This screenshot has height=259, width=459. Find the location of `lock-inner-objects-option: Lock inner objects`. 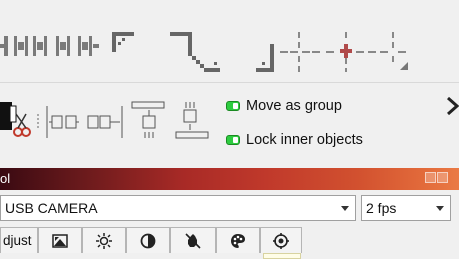

lock-inner-objects-option: Lock inner objects is located at coordinates (294, 140).